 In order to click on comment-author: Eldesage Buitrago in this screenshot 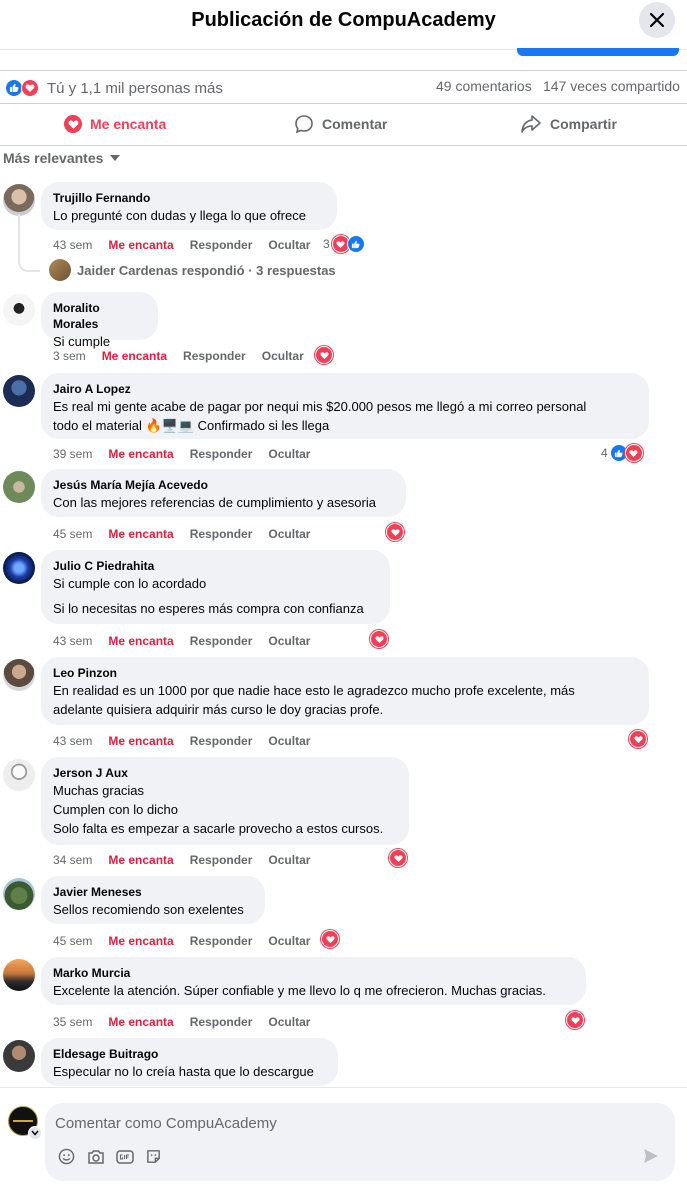, I will do `click(189, 1054)`.